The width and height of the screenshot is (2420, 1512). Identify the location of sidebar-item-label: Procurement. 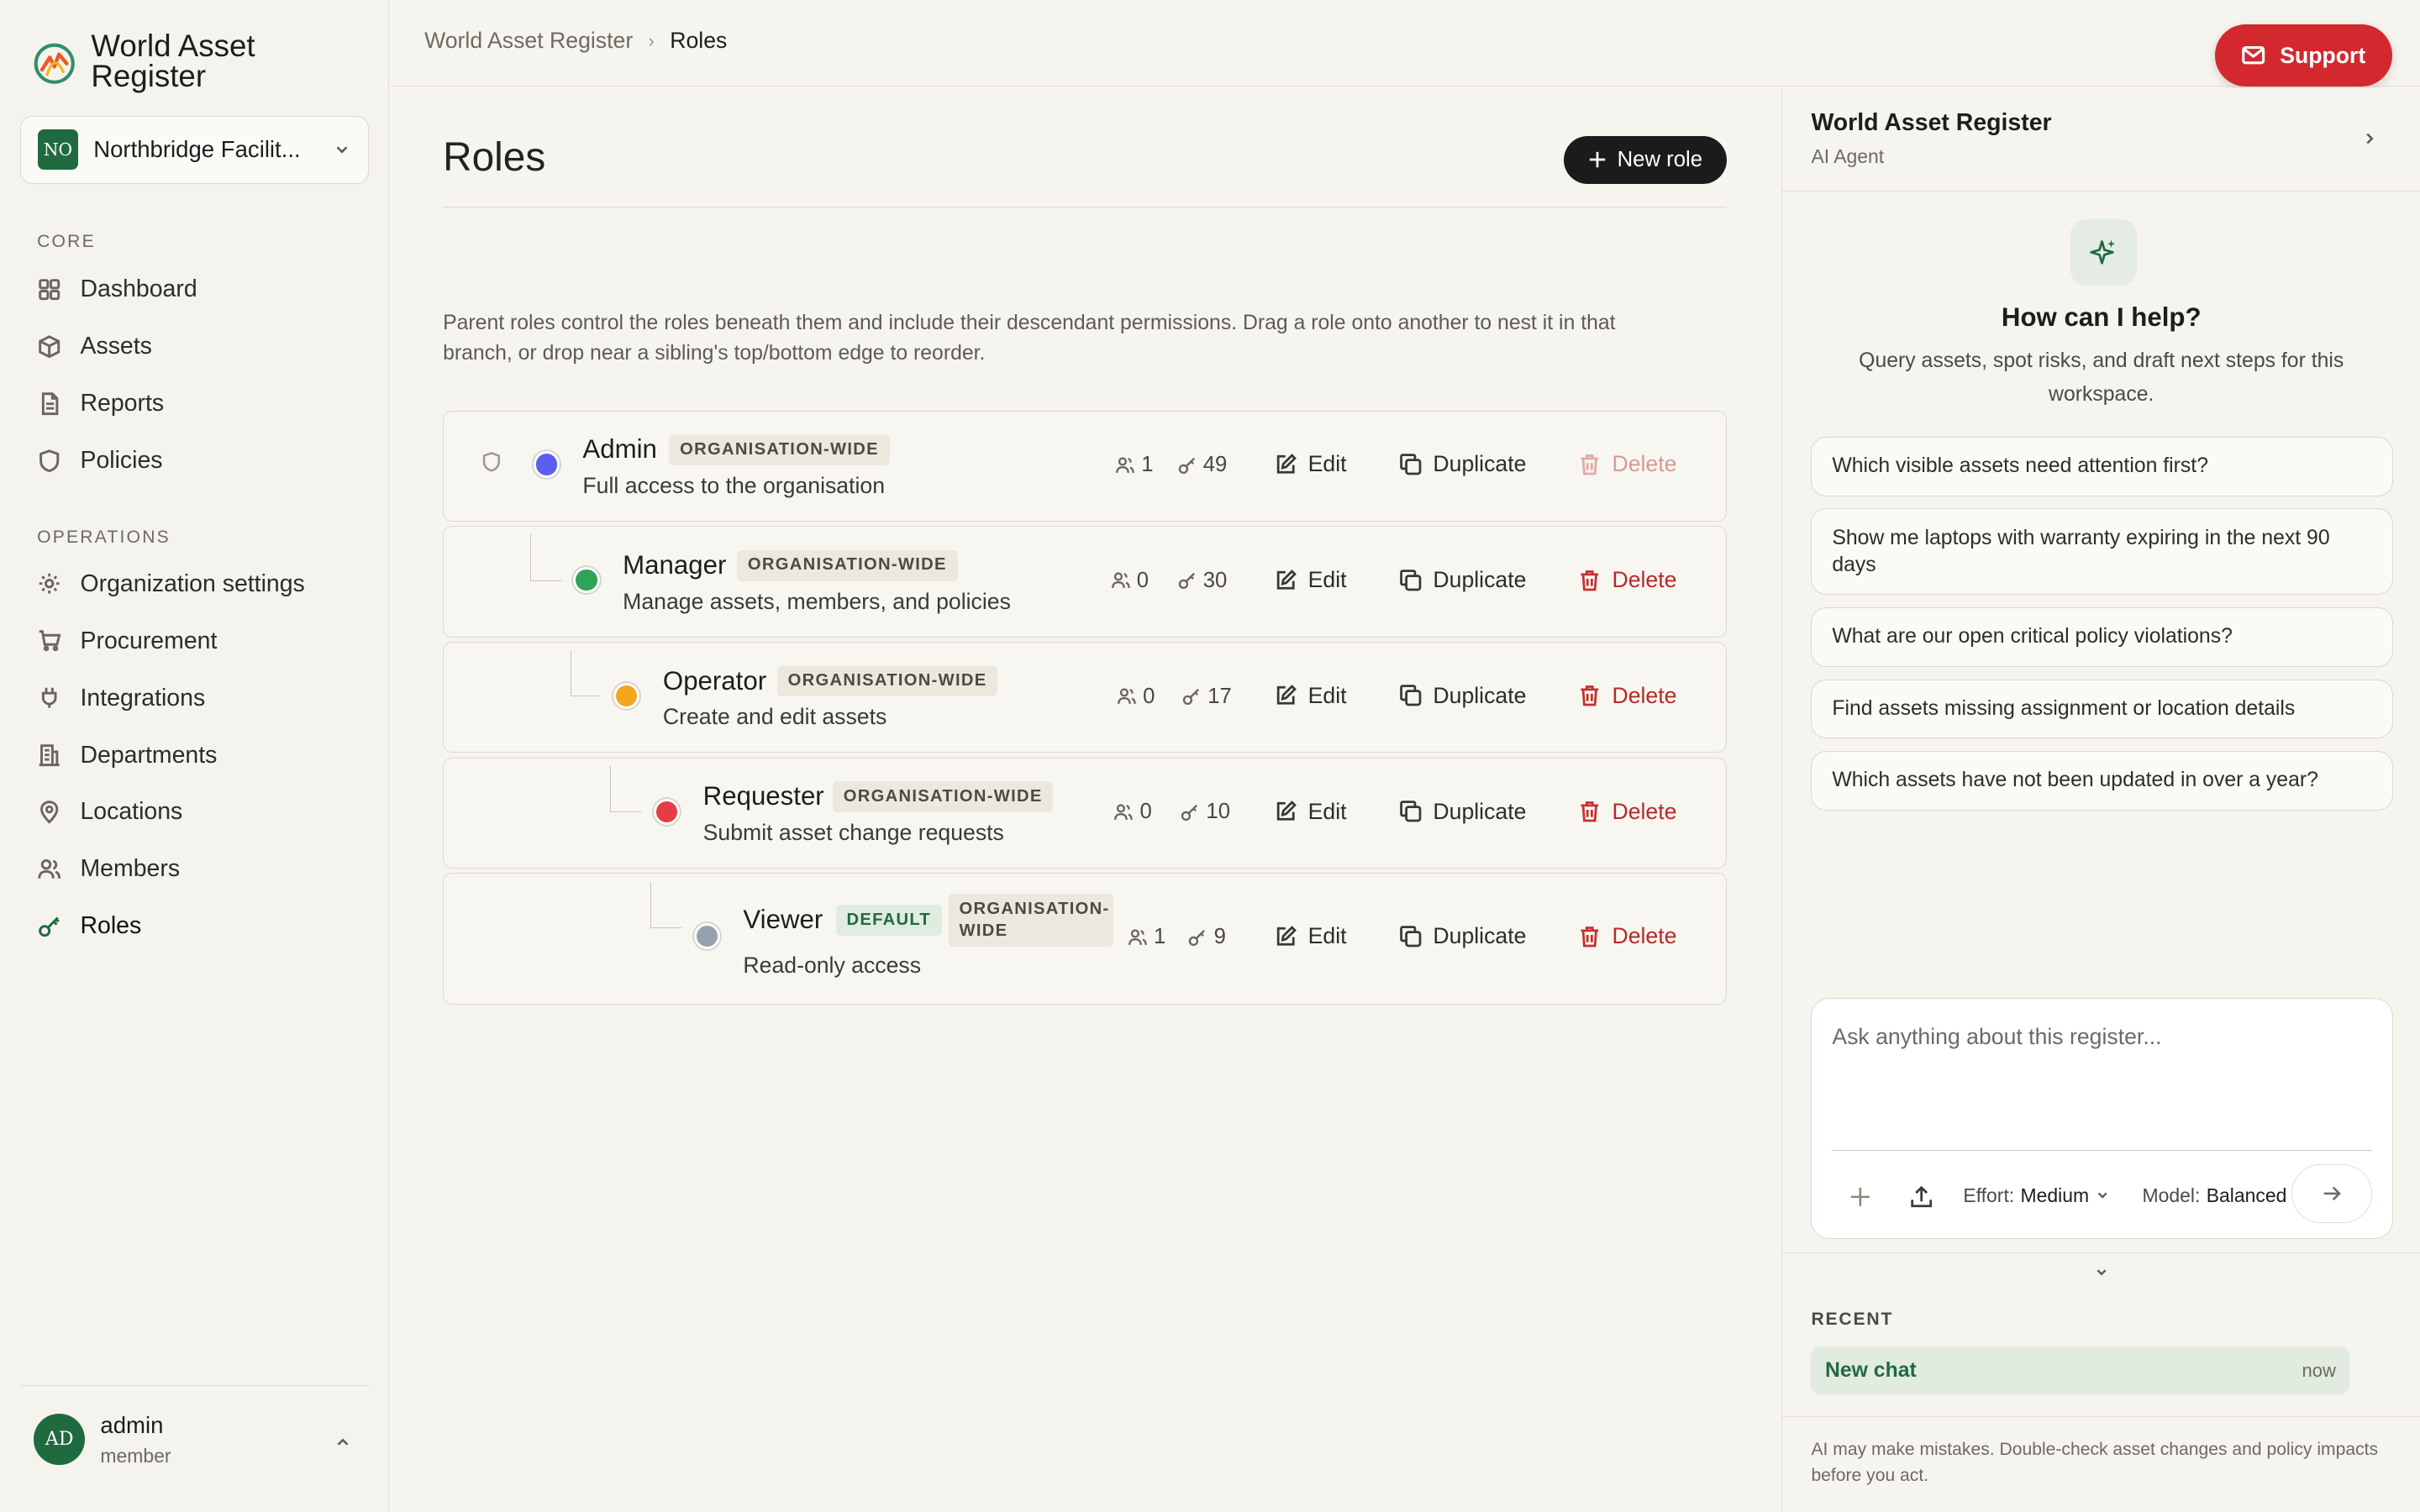
(149, 640).